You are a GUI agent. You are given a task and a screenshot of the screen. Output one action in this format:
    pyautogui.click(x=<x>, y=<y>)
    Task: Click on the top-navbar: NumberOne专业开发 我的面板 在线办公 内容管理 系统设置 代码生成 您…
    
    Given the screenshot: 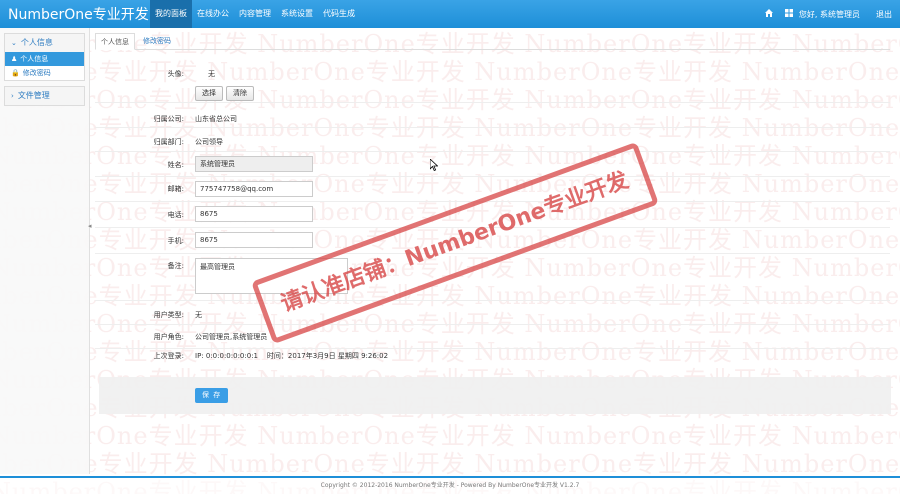 What is the action you would take?
    pyautogui.click(x=450, y=14)
    